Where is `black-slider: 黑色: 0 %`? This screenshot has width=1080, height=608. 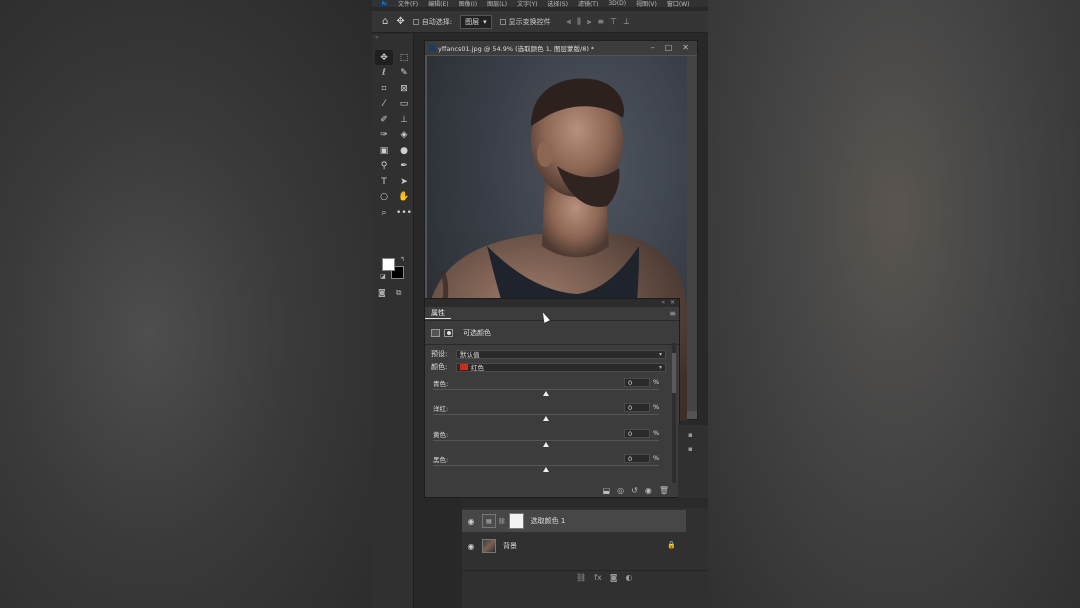
black-slider: 黑色: 0 % is located at coordinates (546, 466).